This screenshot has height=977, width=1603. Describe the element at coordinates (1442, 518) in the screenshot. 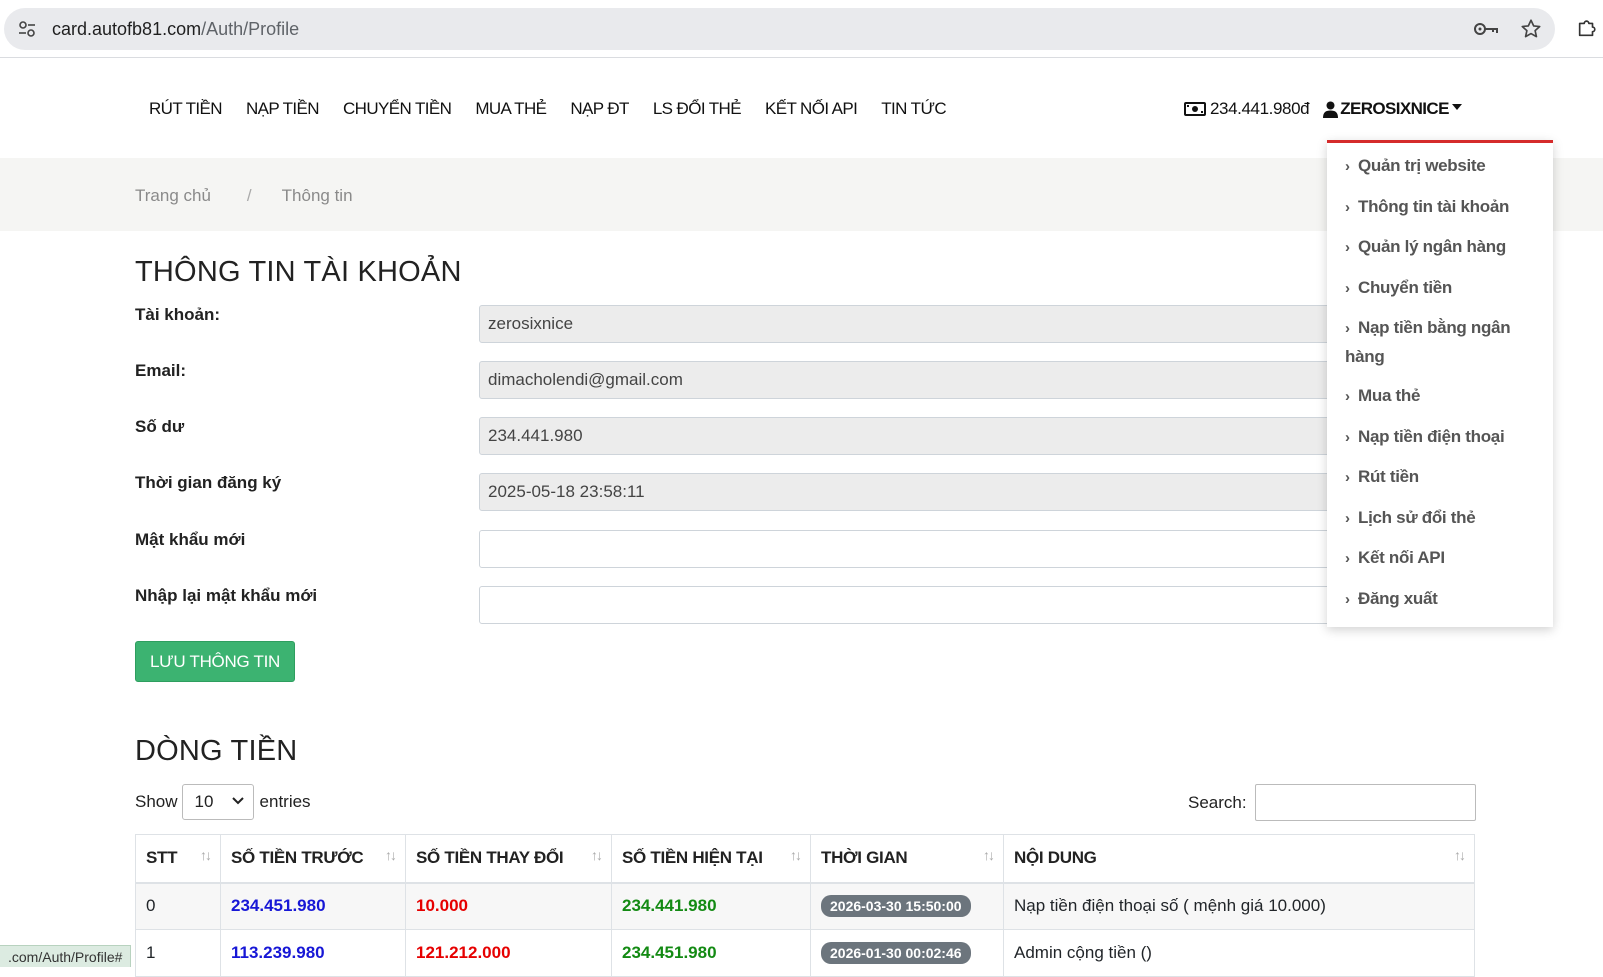

I see `menu-item-card-history: › Lịch sử đổi thẻ` at that location.